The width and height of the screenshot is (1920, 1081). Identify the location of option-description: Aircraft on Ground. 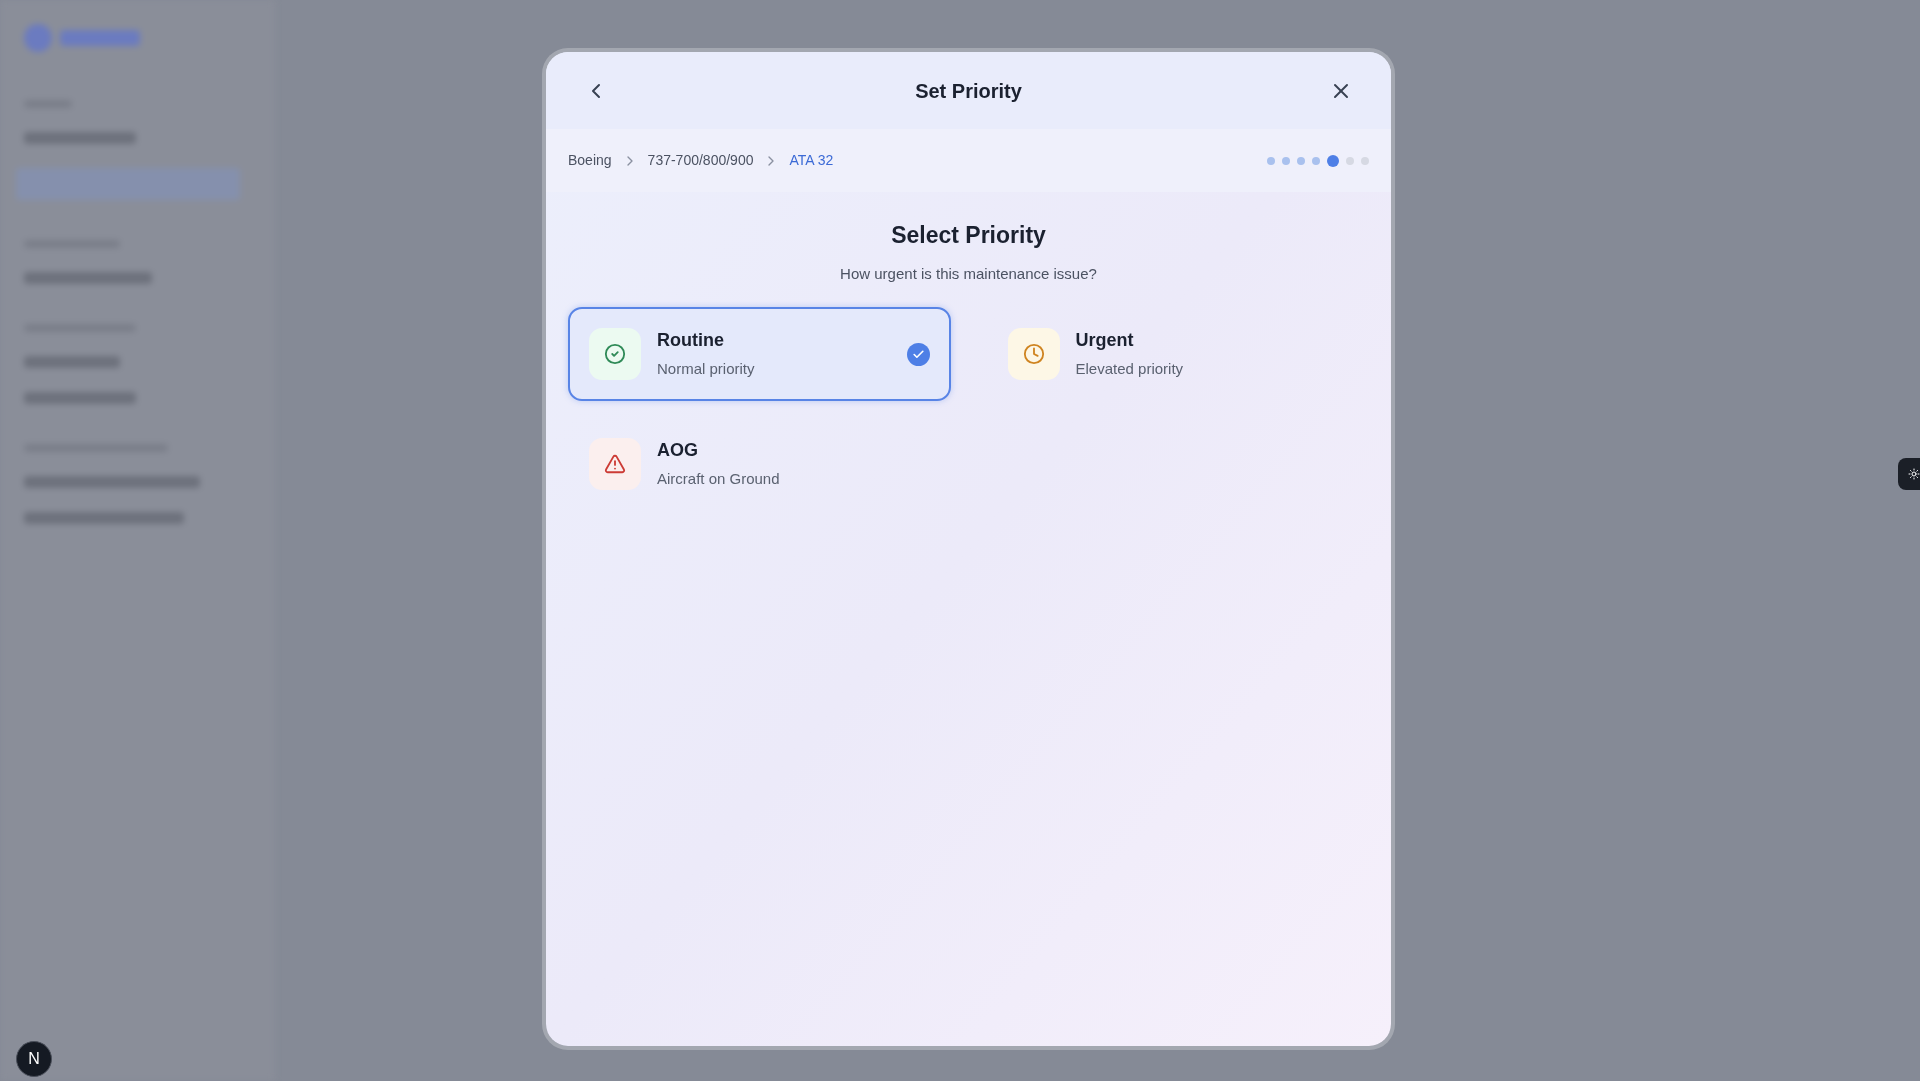
(719, 479).